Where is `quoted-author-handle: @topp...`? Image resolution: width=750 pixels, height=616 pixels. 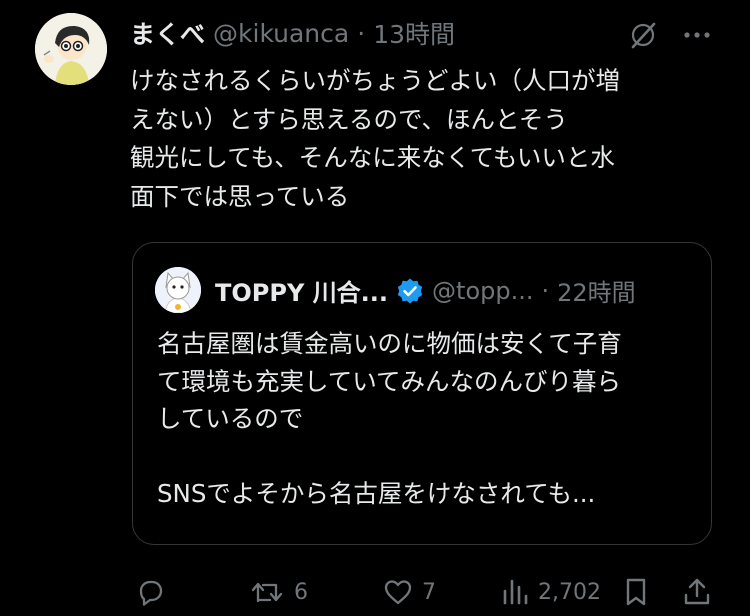 quoted-author-handle: @topp... is located at coordinates (482, 291).